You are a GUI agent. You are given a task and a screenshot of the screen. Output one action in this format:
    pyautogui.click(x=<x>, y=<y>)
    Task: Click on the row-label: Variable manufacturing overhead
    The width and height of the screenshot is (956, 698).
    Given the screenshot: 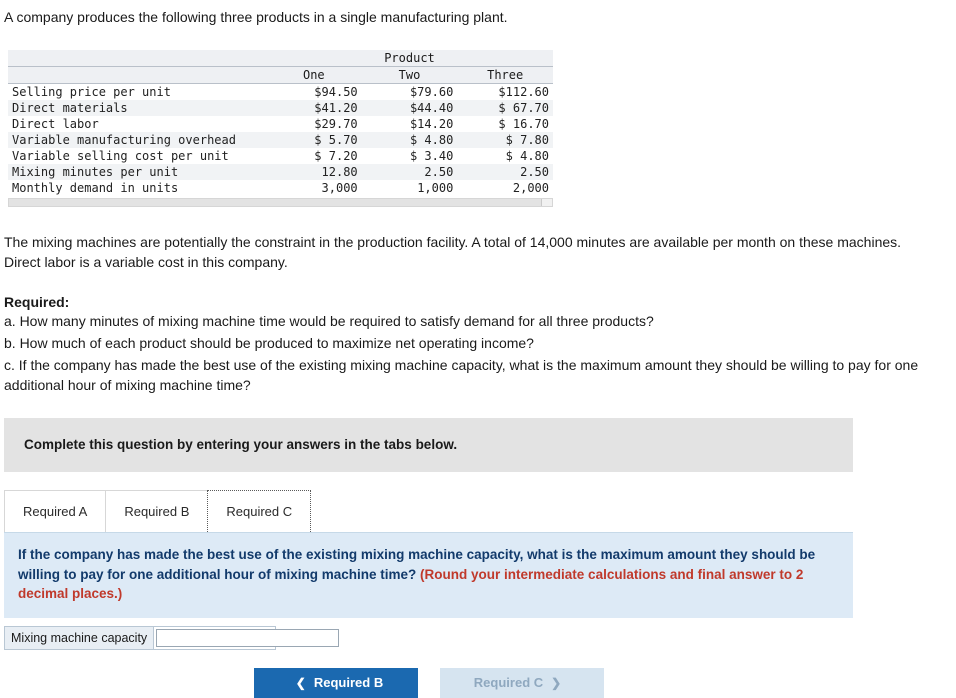 What is the action you would take?
    pyautogui.click(x=137, y=139)
    